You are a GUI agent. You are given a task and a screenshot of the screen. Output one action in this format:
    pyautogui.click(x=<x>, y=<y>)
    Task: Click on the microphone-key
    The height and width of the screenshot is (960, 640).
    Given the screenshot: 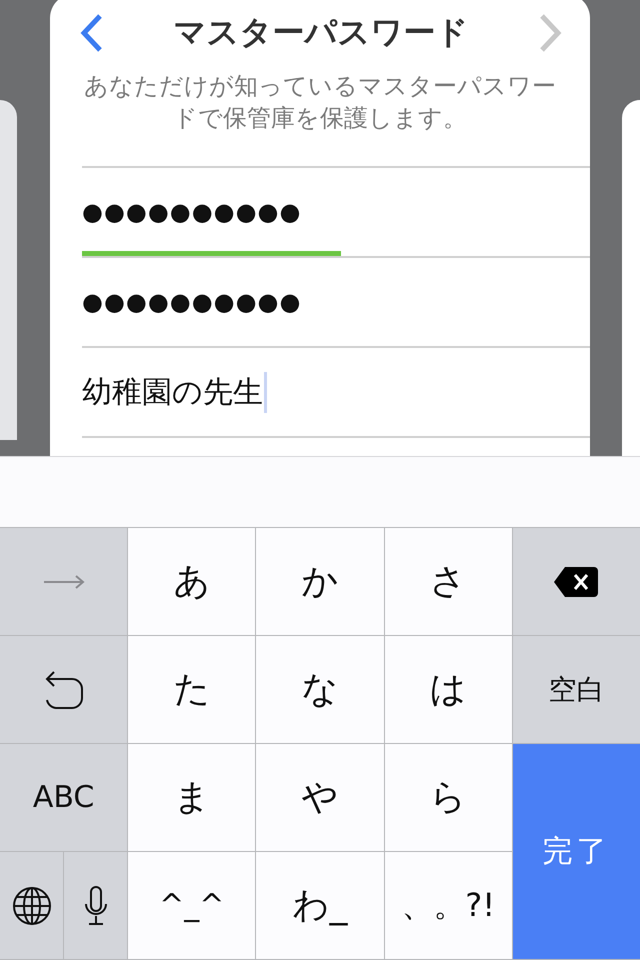 What is the action you would take?
    pyautogui.click(x=96, y=905)
    